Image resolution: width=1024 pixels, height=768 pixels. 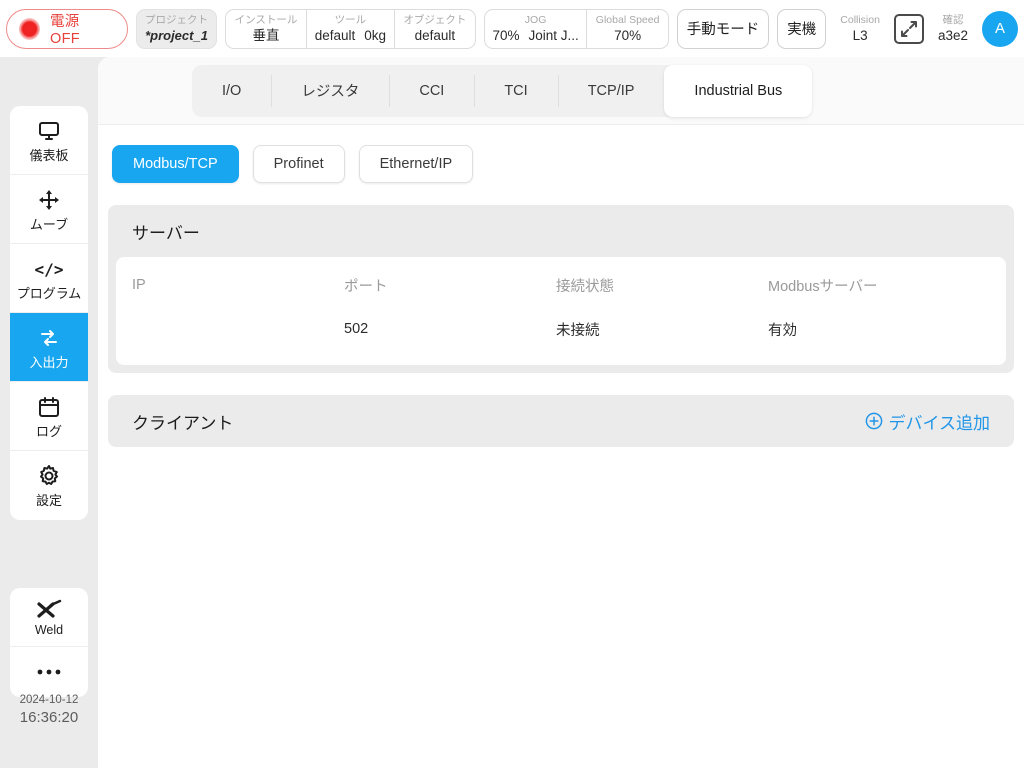 I want to click on subtab-profinet: Profinet, so click(x=298, y=164).